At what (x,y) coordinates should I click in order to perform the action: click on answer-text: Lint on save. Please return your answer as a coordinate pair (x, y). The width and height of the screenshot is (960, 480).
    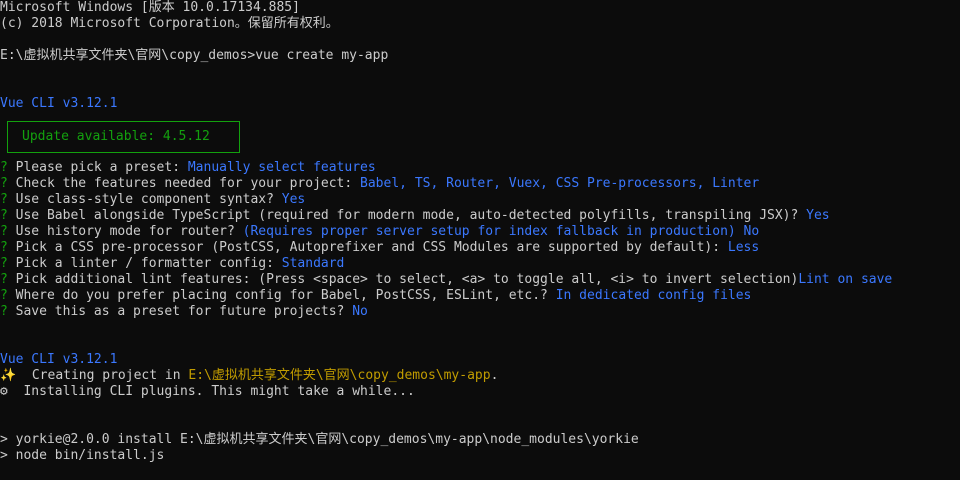
    Looking at the image, I should click on (845, 279).